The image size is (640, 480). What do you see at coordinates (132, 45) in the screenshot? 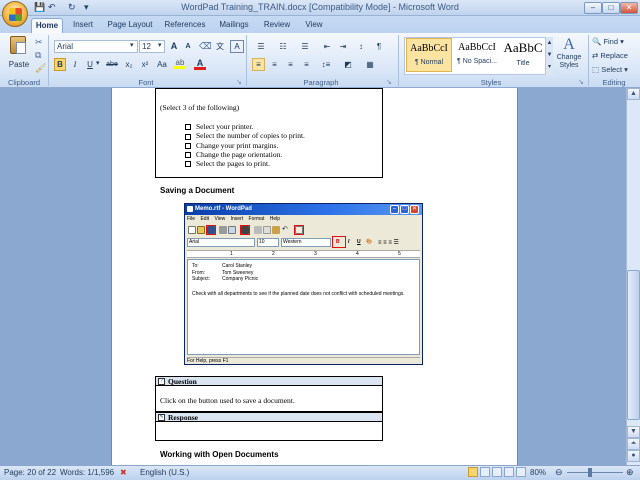
I see `font-name-dropdown-icon: ▾` at bounding box center [132, 45].